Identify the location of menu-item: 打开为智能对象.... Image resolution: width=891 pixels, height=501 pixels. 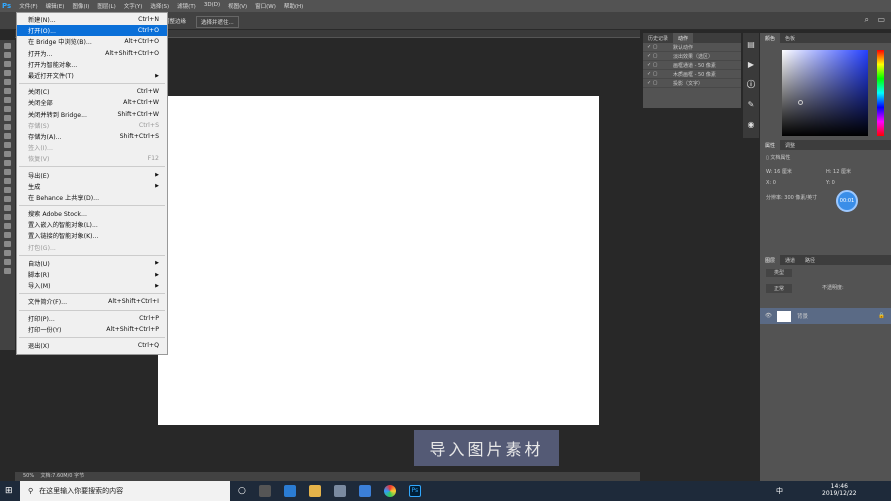
(92, 64).